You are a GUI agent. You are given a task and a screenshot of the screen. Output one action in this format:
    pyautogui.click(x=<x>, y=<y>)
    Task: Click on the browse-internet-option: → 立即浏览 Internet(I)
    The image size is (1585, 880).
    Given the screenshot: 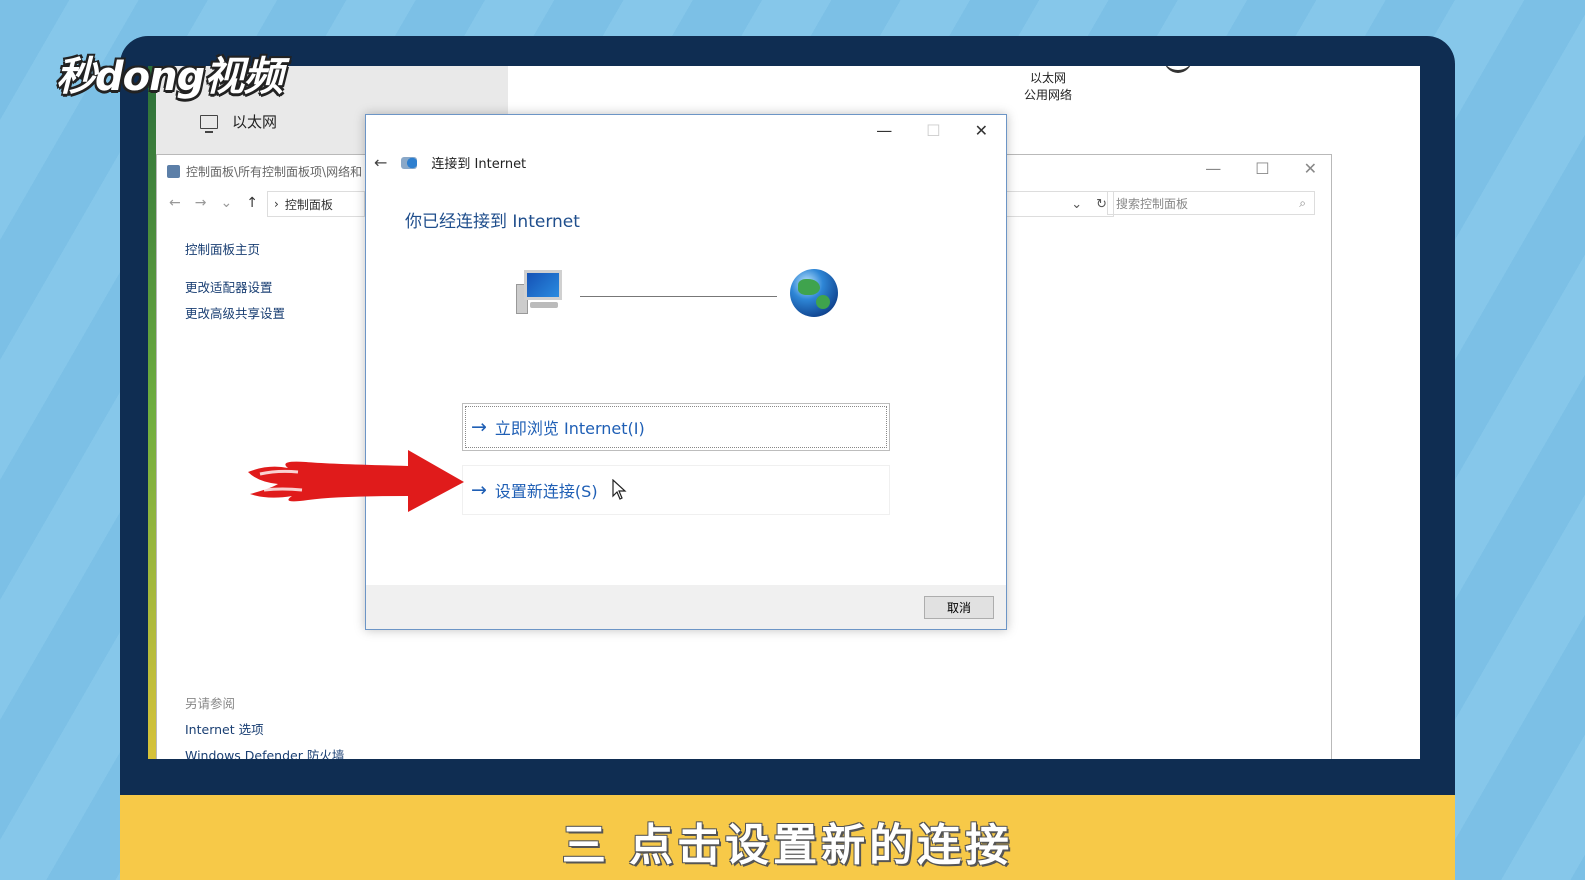 What is the action you would take?
    pyautogui.click(x=676, y=427)
    